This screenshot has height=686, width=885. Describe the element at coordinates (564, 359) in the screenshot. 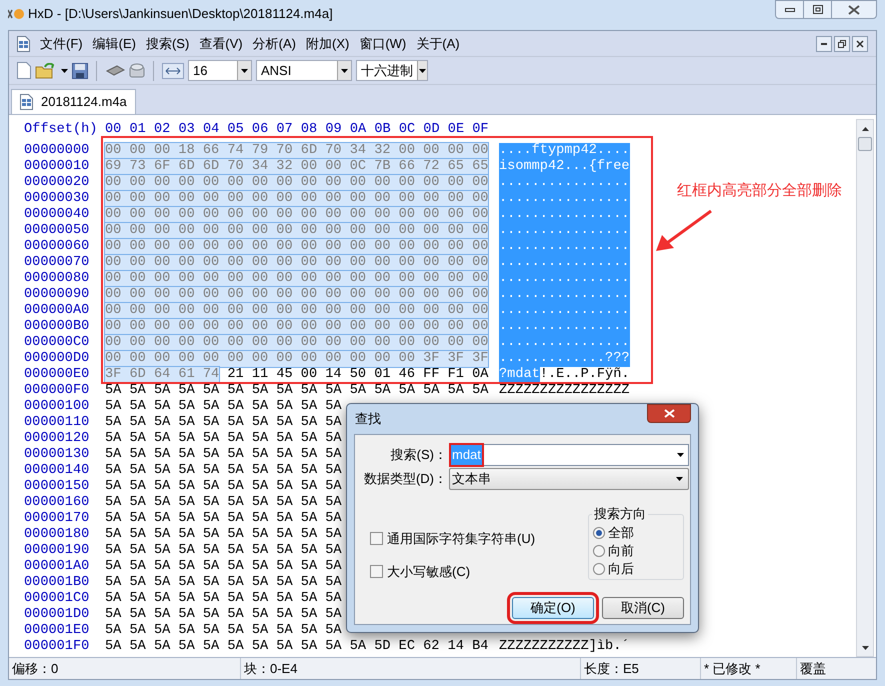

I see `ascii-text: .............???` at that location.